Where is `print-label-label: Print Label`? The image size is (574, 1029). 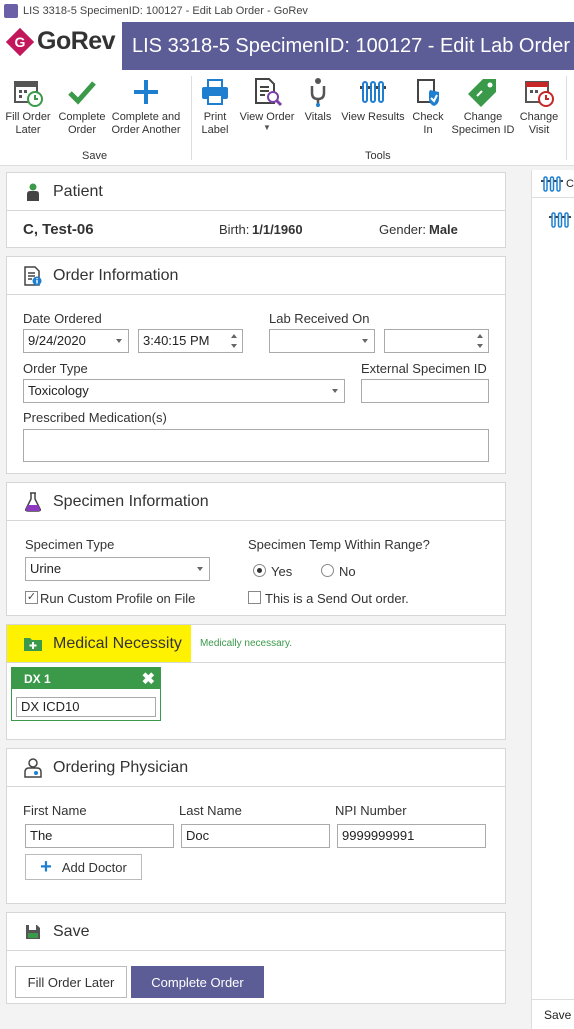 print-label-label: Print Label is located at coordinates (215, 123).